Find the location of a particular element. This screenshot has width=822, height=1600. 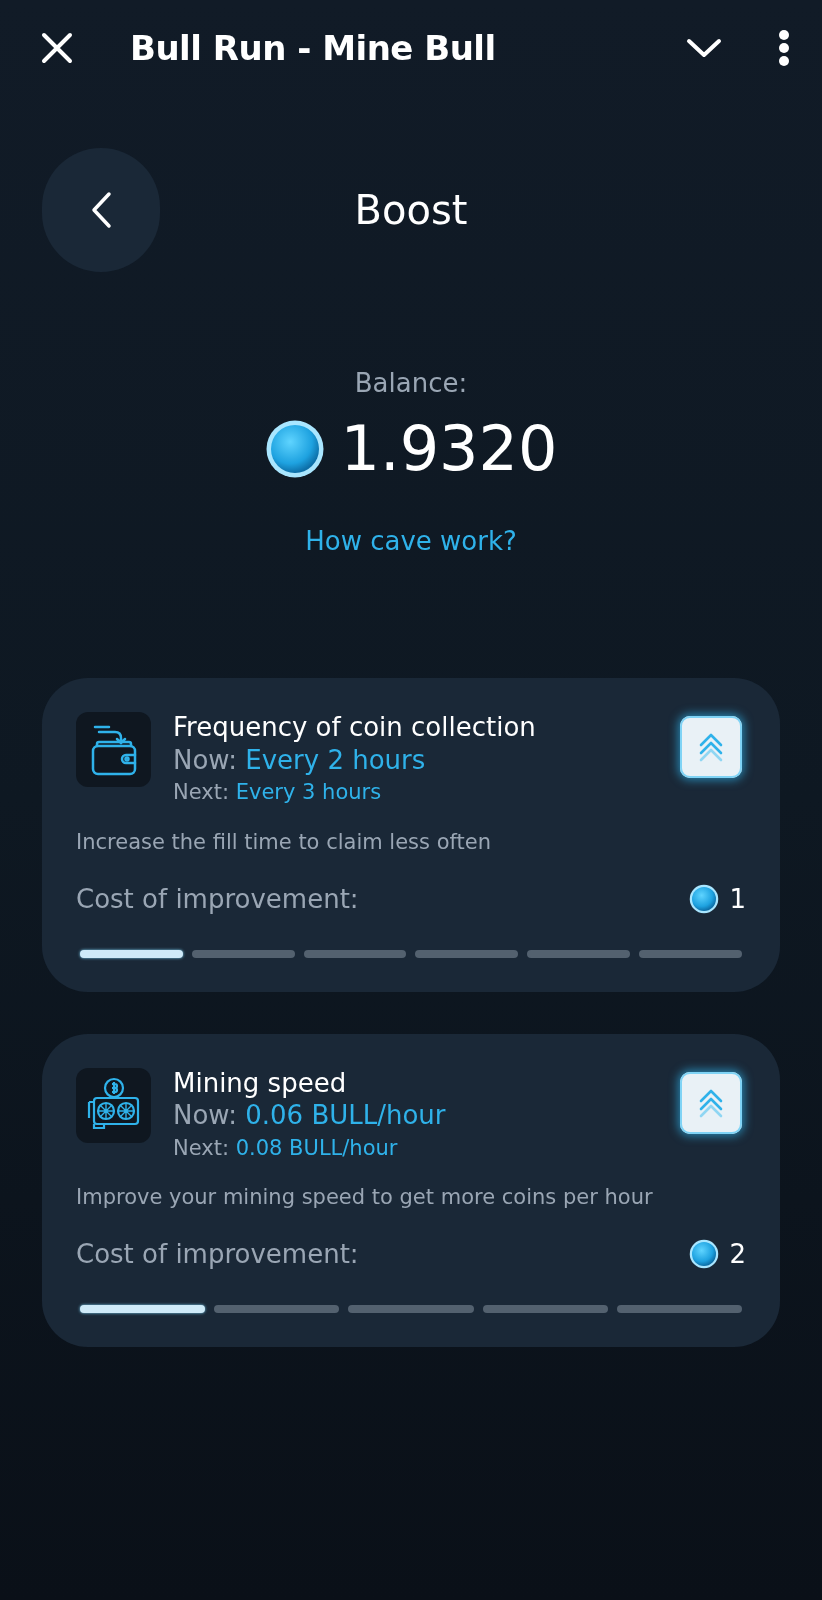

balance-amount: 1.9320 is located at coordinates (449, 449).